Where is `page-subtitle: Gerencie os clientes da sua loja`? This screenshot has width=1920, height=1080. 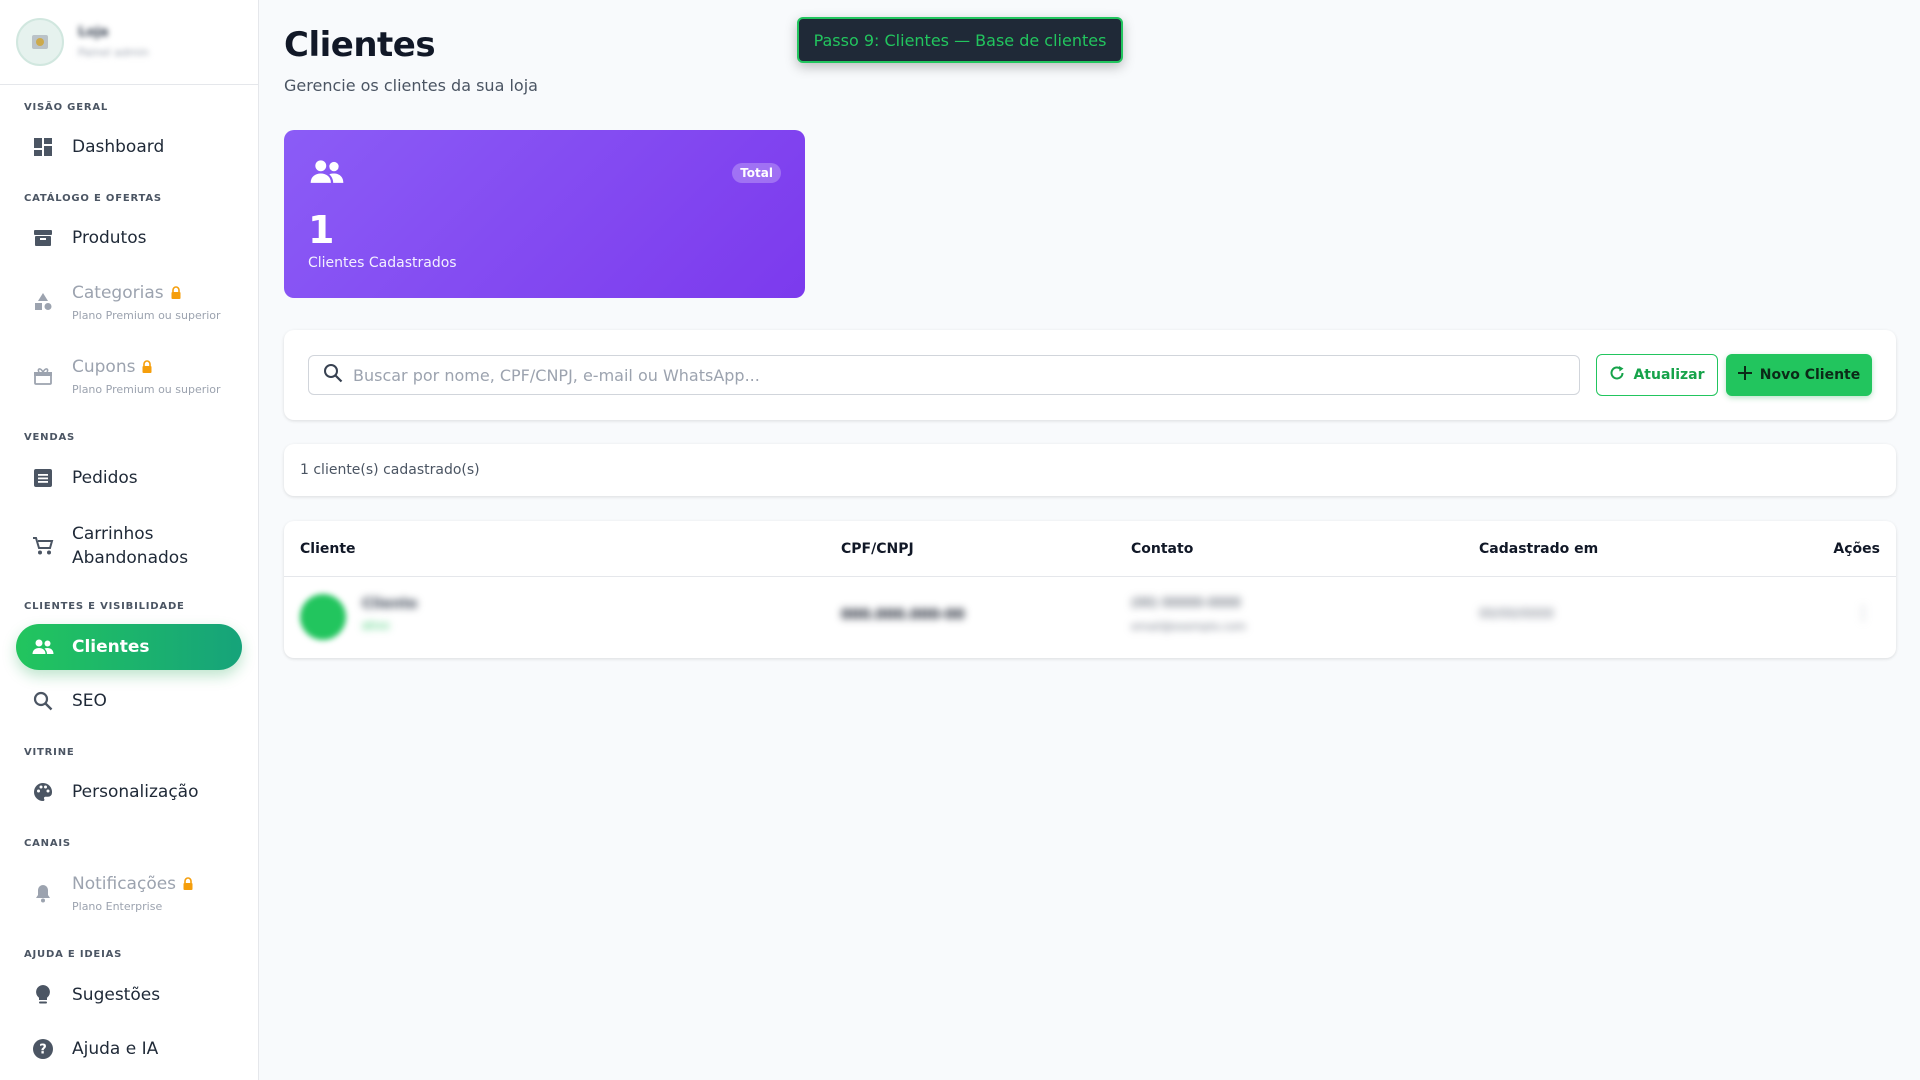
page-subtitle: Gerencie os clientes da sua loja is located at coordinates (411, 85).